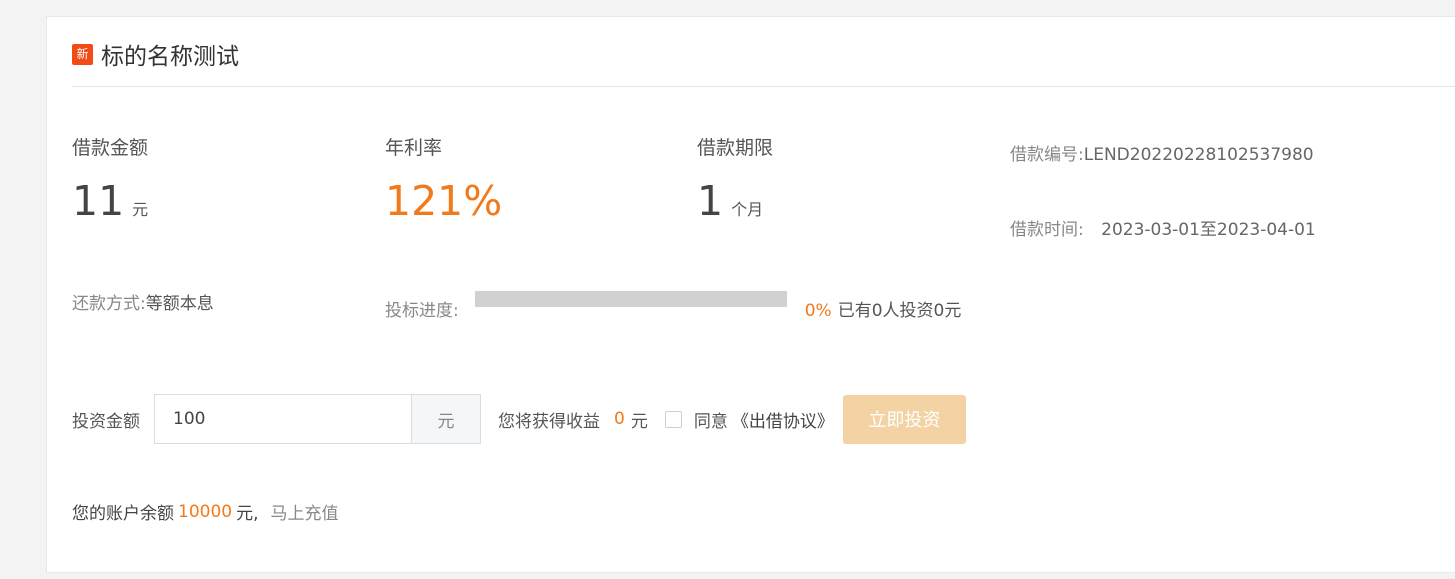  What do you see at coordinates (1208, 230) in the screenshot?
I see `loan-time-value: 2023-03-01至2023-04-01` at bounding box center [1208, 230].